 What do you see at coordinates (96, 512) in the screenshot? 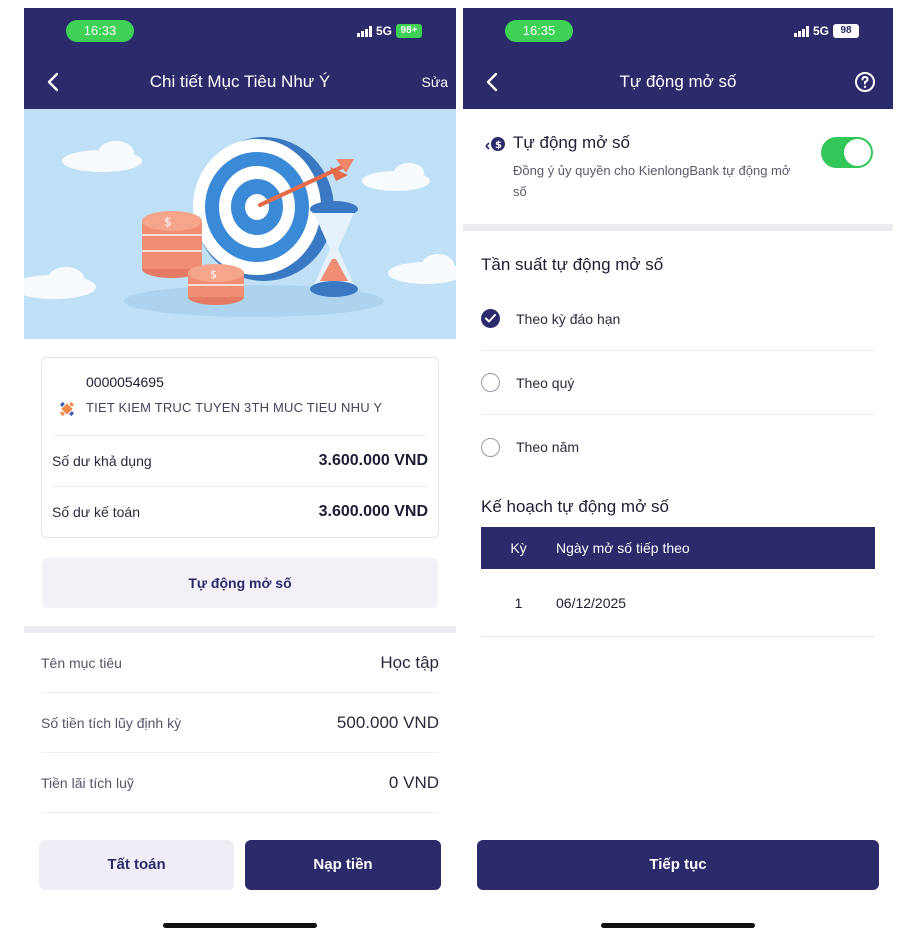
I see `ledger-balance-label: Số dư kế toán` at bounding box center [96, 512].